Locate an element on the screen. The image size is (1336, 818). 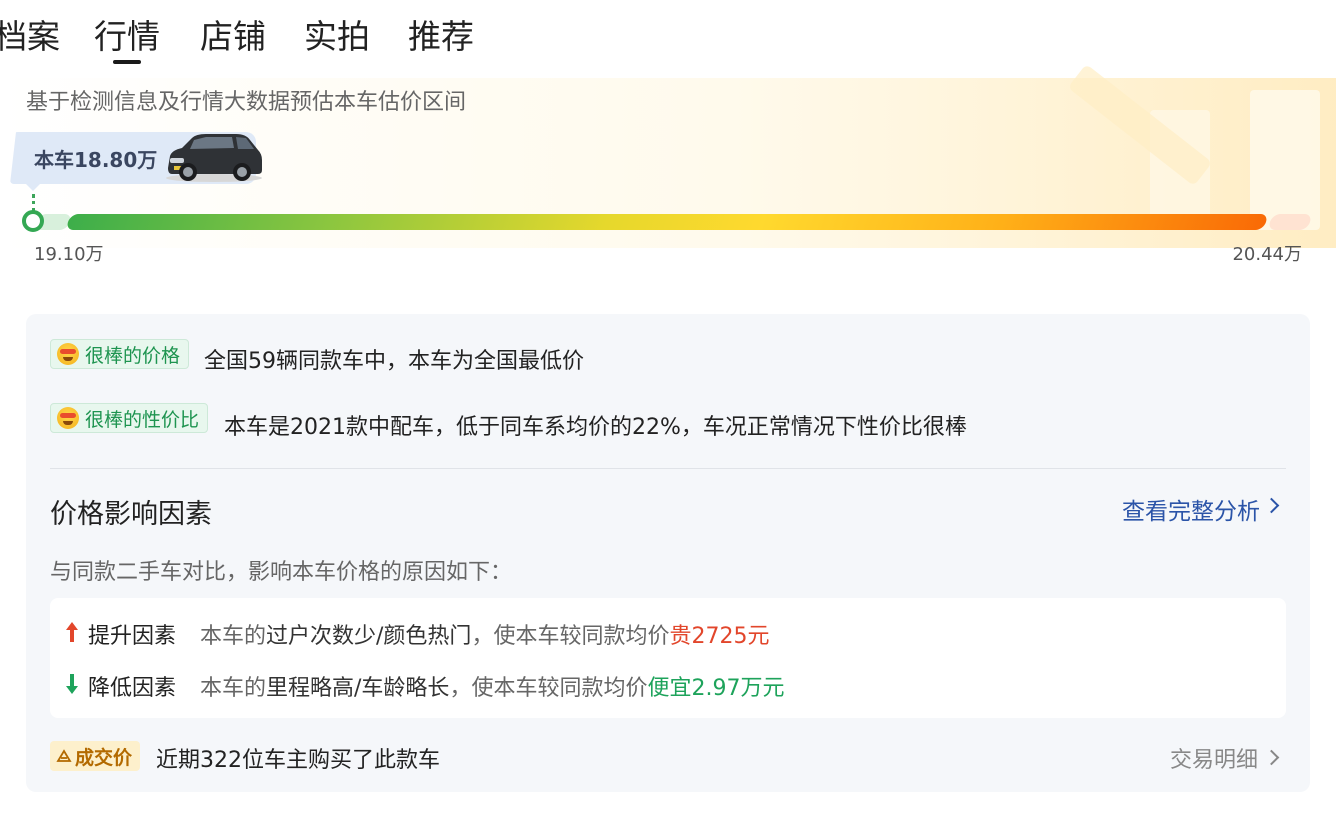
arrow-up-icon is located at coordinates (72, 632).